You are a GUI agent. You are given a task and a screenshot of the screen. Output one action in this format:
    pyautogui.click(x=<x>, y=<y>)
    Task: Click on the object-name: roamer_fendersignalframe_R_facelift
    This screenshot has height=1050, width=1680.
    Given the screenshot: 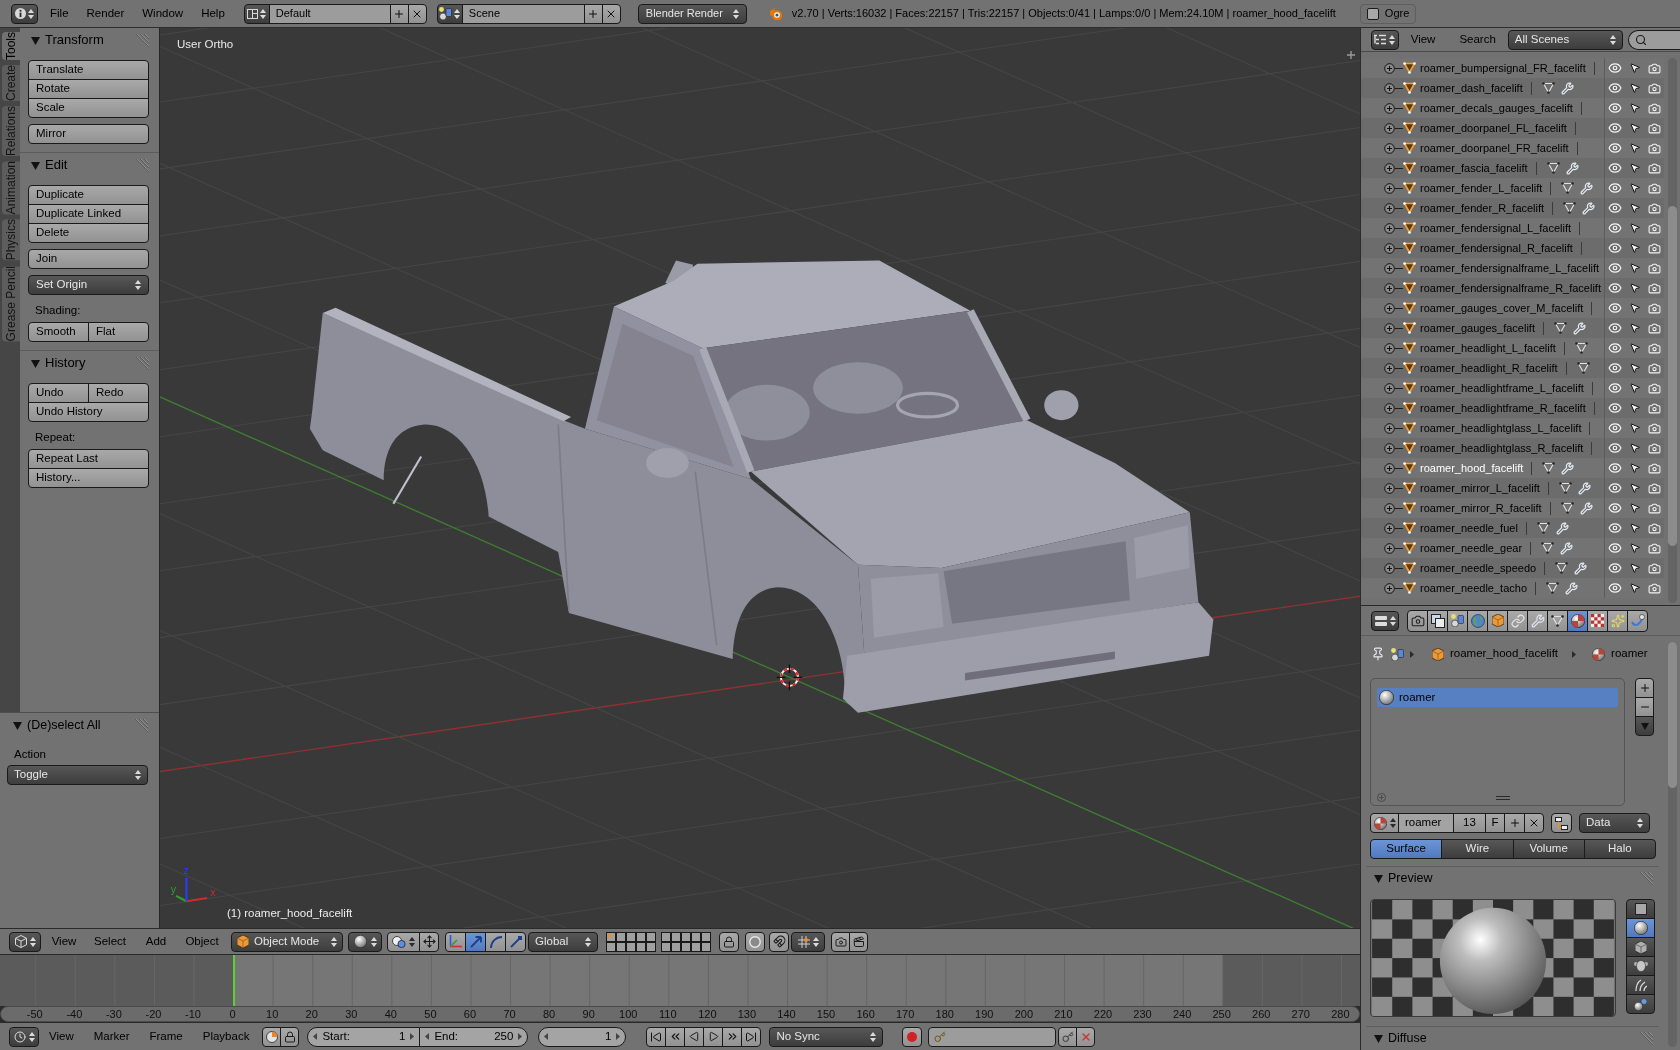 What is the action you would take?
    pyautogui.click(x=1510, y=288)
    